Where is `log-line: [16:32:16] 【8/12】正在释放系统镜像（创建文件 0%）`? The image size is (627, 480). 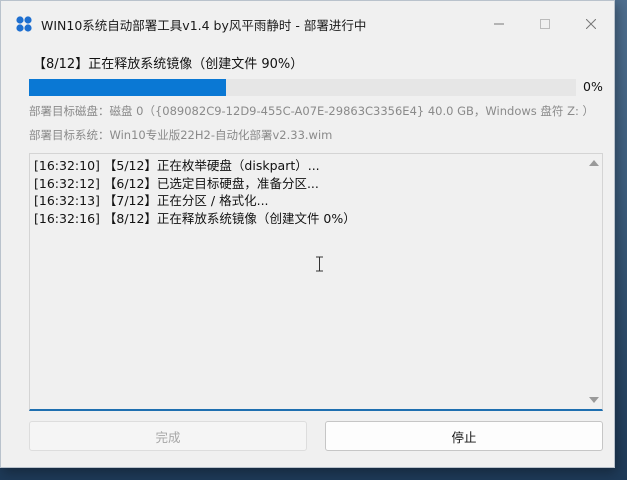 log-line: [16:32:16] 【8/12】正在释放系统镜像（创建文件 0%） is located at coordinates (195, 218).